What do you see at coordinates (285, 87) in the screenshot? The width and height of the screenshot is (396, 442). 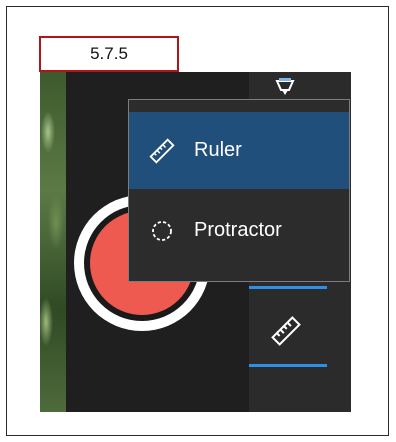 I see `pen-icon` at bounding box center [285, 87].